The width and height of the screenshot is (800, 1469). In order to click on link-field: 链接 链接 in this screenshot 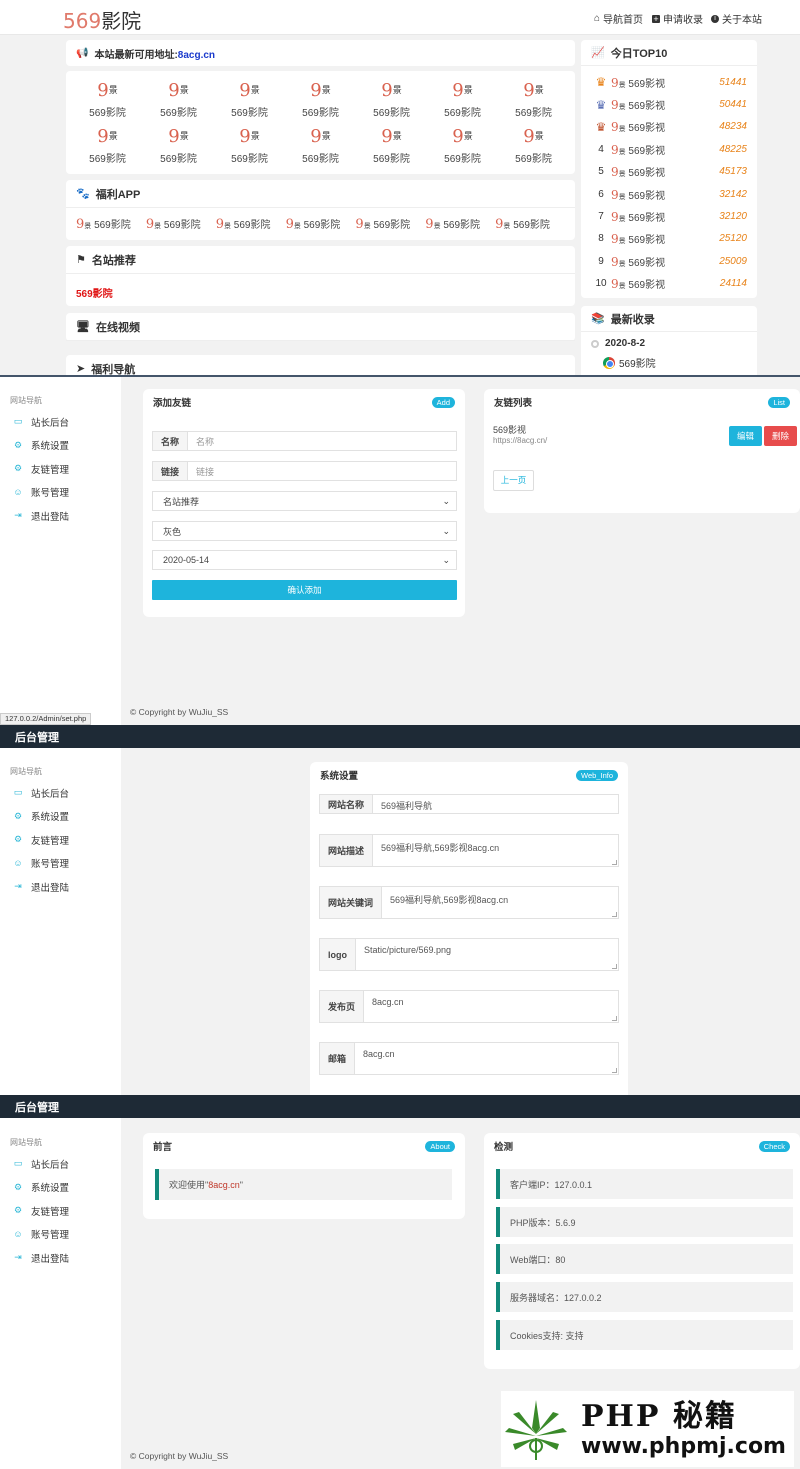, I will do `click(304, 471)`.